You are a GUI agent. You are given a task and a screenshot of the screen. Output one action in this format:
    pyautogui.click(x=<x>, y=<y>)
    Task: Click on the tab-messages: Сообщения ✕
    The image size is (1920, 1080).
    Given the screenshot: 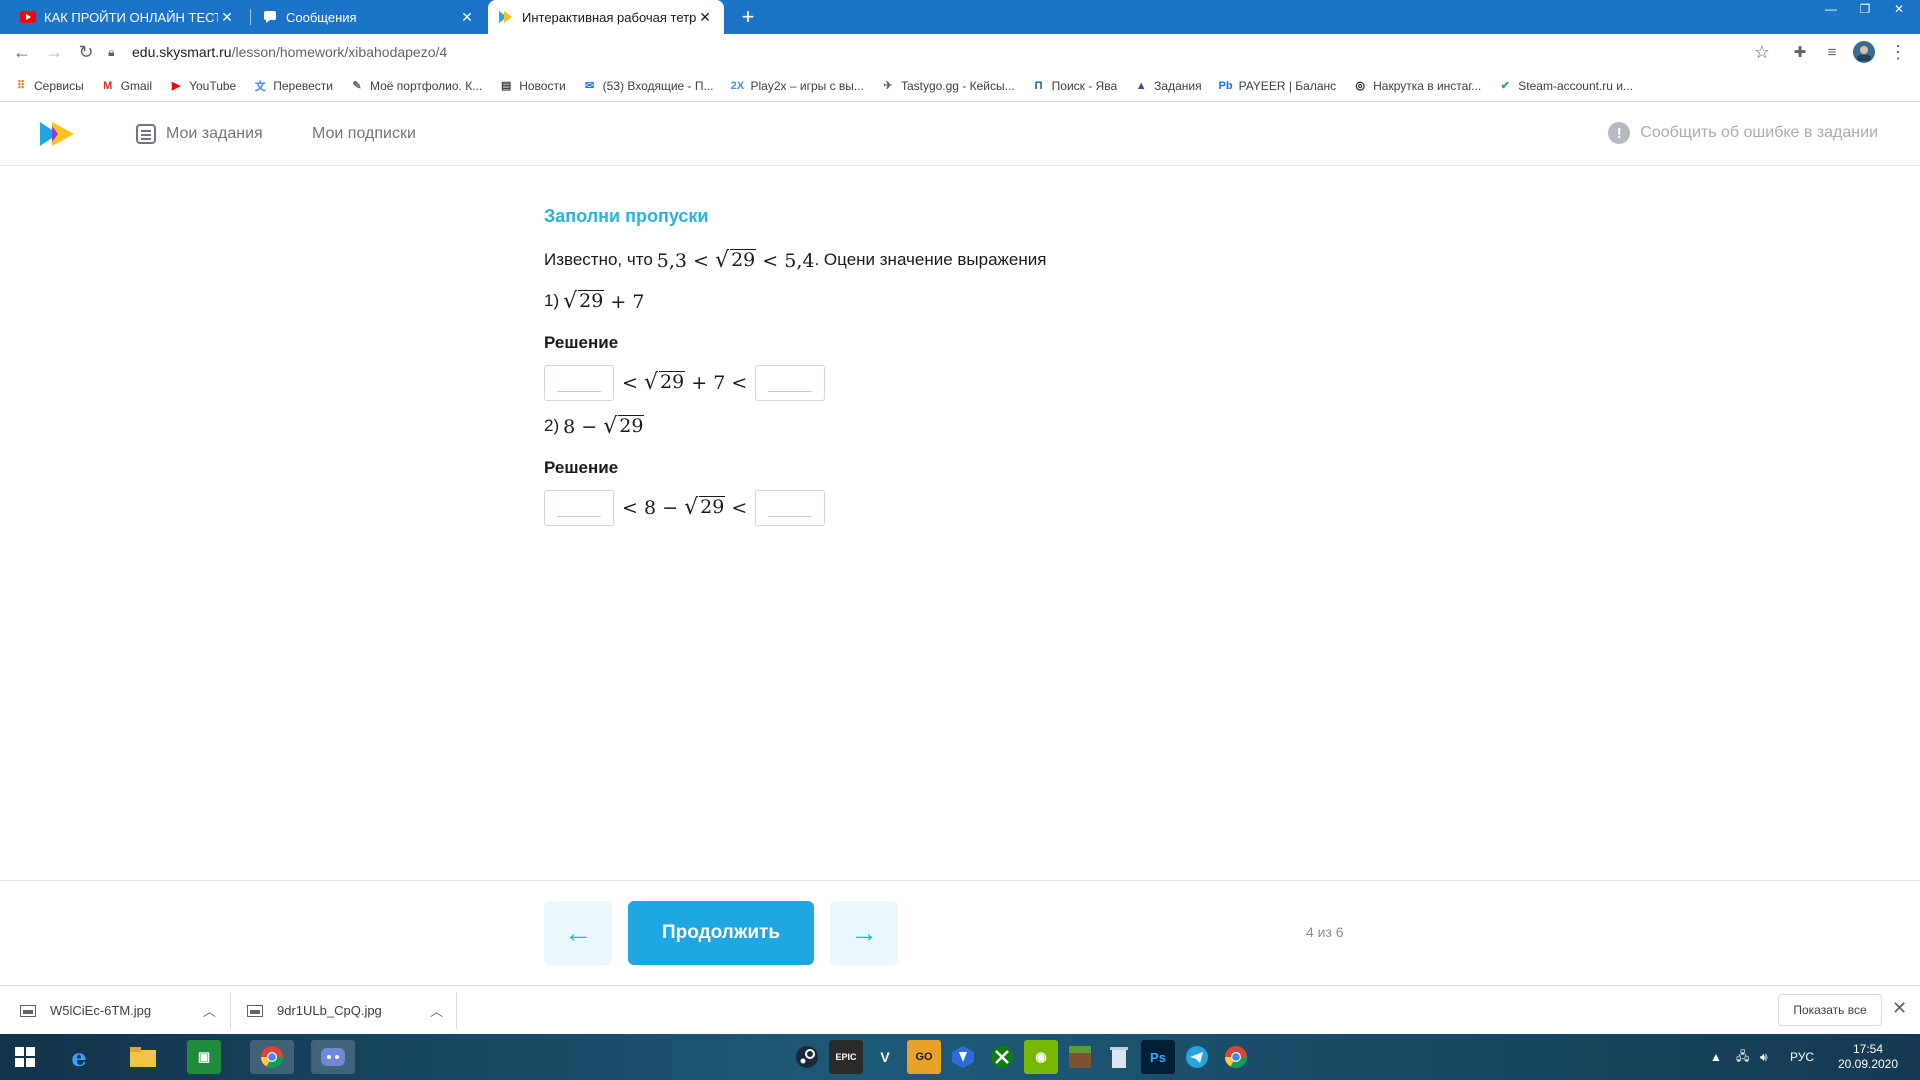 What is the action you would take?
    pyautogui.click(x=369, y=17)
    